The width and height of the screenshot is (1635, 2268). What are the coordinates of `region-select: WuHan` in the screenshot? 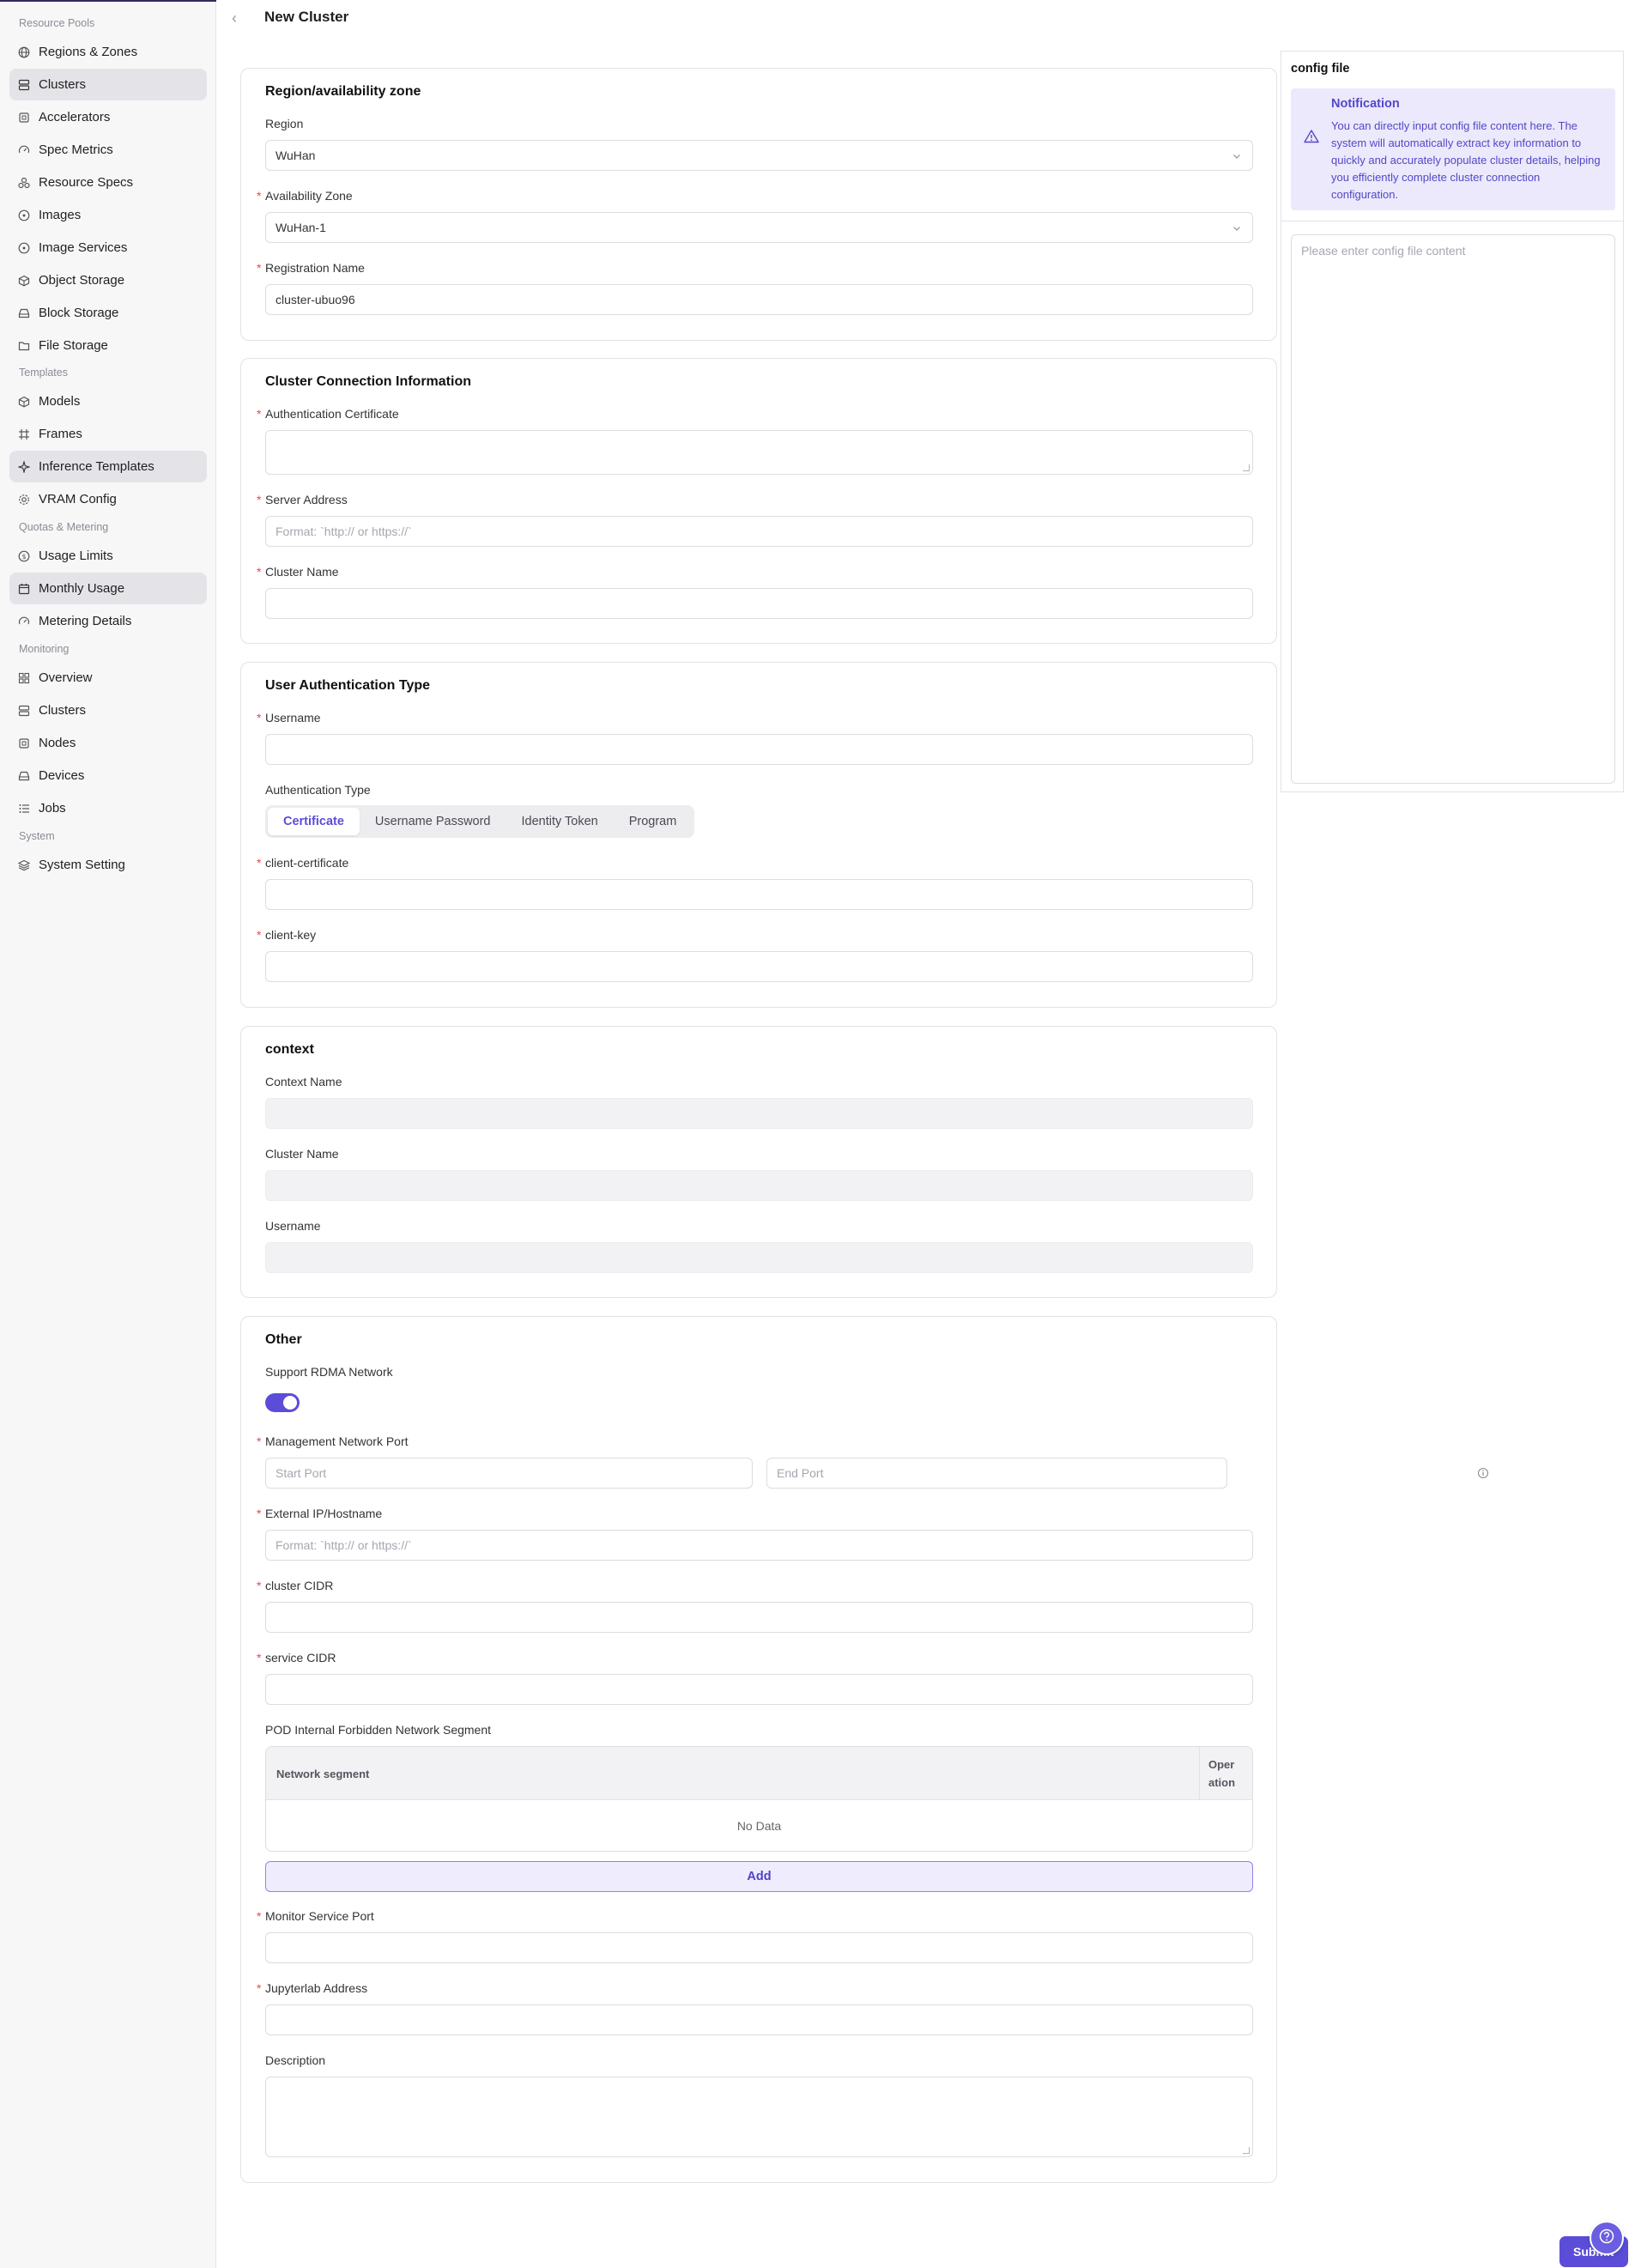 It's located at (759, 155).